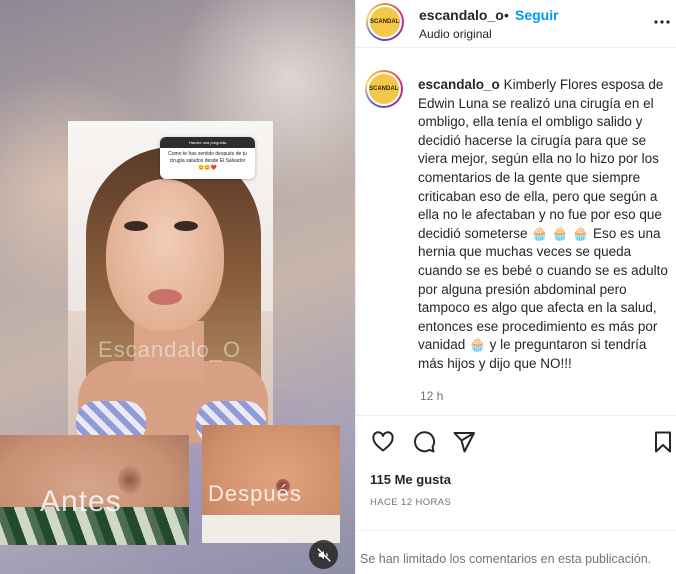 The width and height of the screenshot is (676, 574). Describe the element at coordinates (170, 349) in the screenshot. I see `watermark: Escandalo_O` at that location.